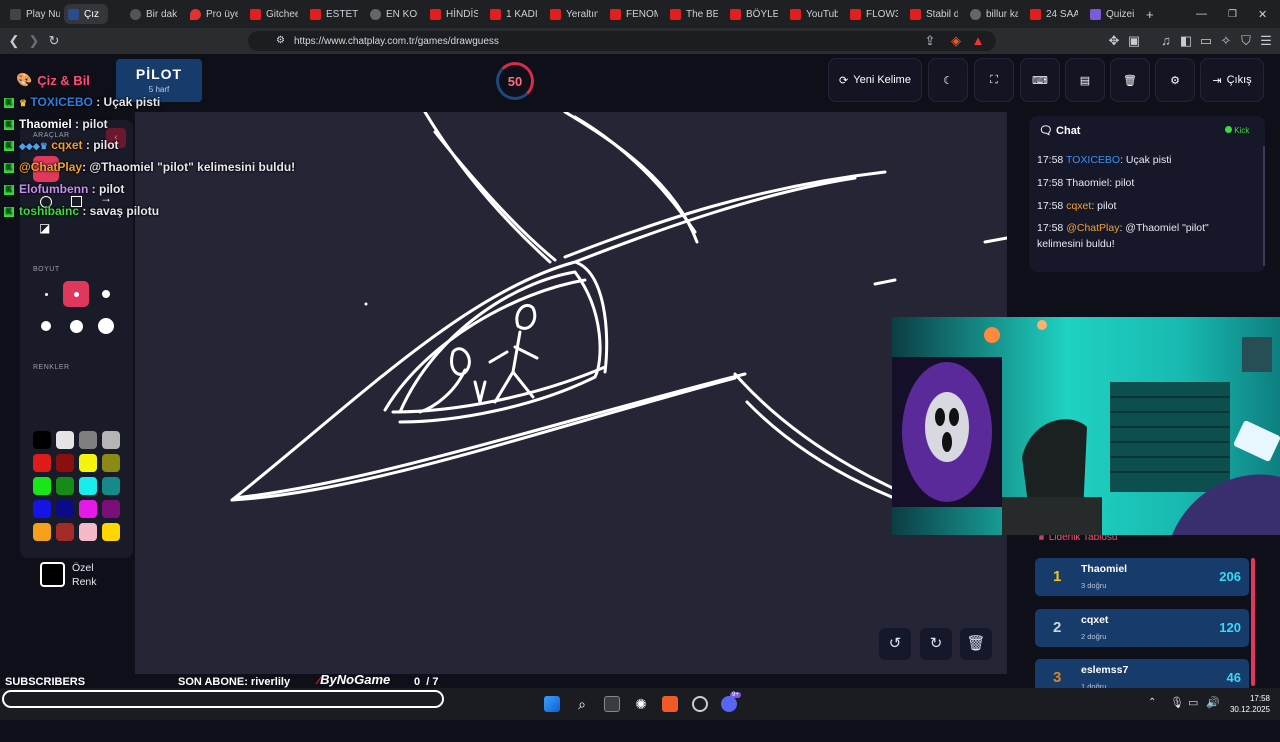  What do you see at coordinates (1177, 702) in the screenshot?
I see `microphone-icon: 🎙` at bounding box center [1177, 702].